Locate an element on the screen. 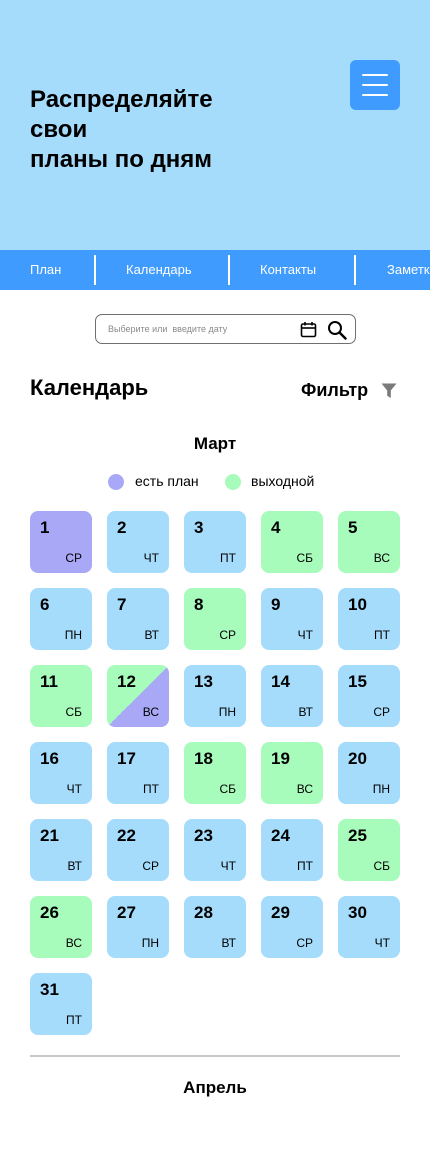 The height and width of the screenshot is (1173, 430). day-cell: 9 ЧТ is located at coordinates (292, 619).